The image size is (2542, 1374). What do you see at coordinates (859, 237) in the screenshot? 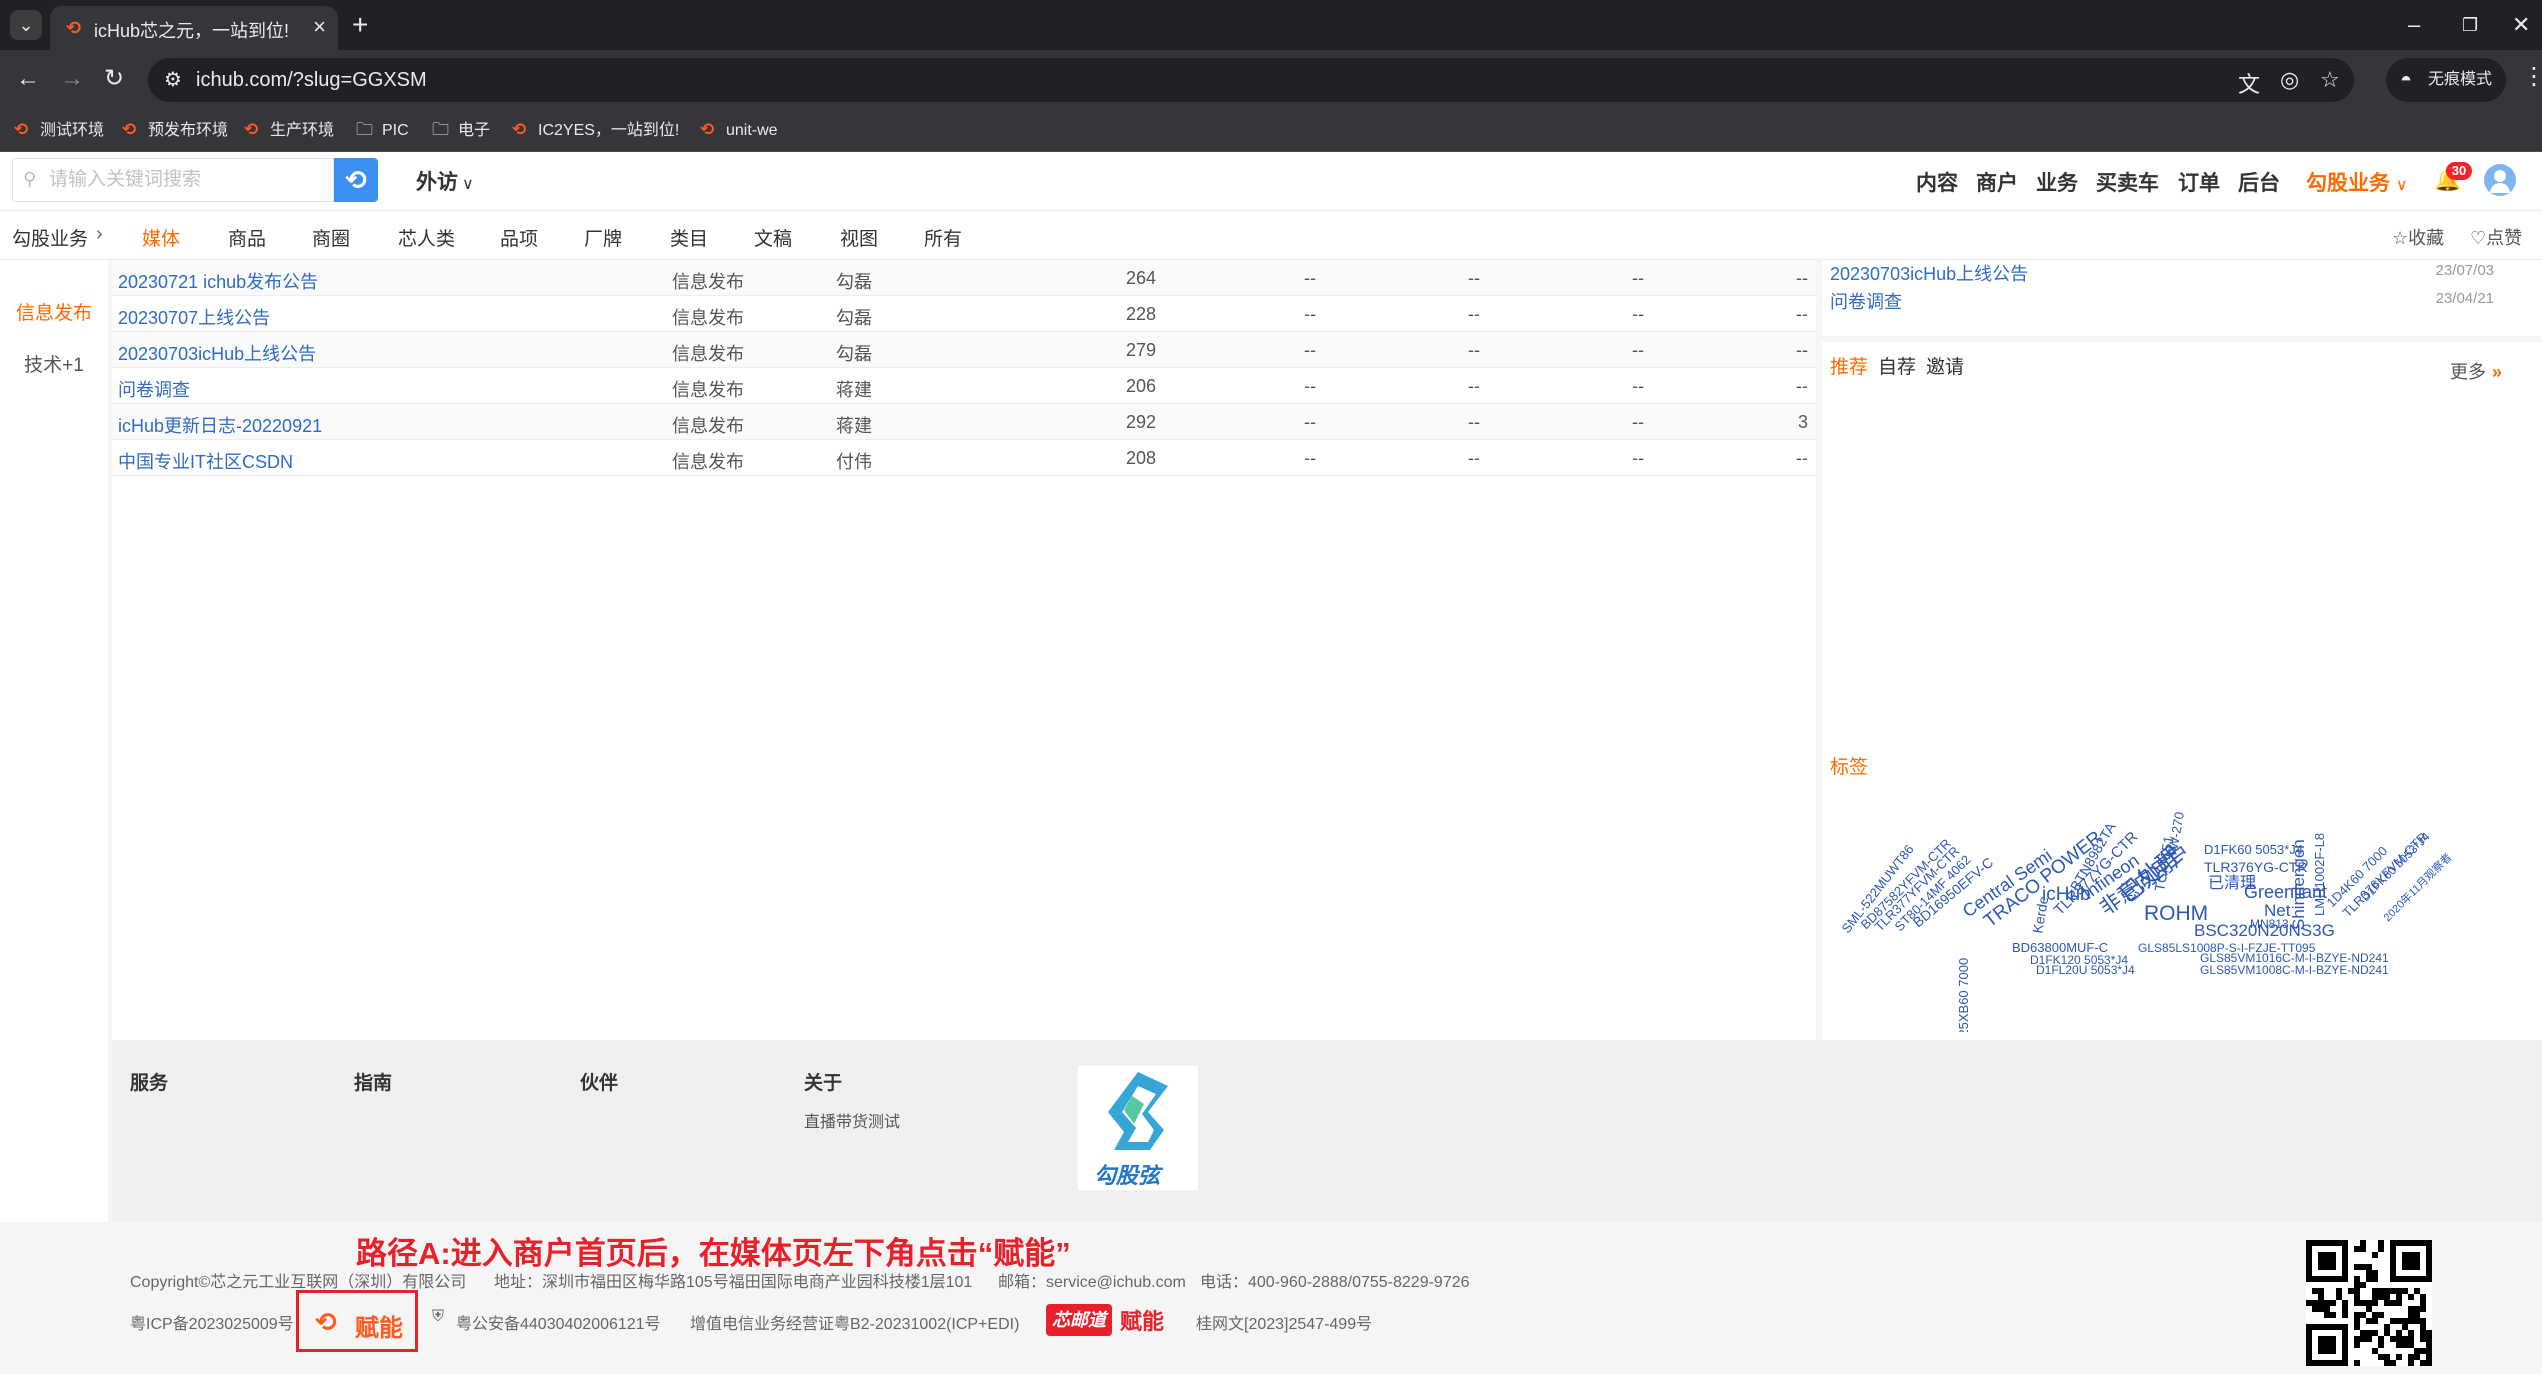
I see `tab-views: 视图` at bounding box center [859, 237].